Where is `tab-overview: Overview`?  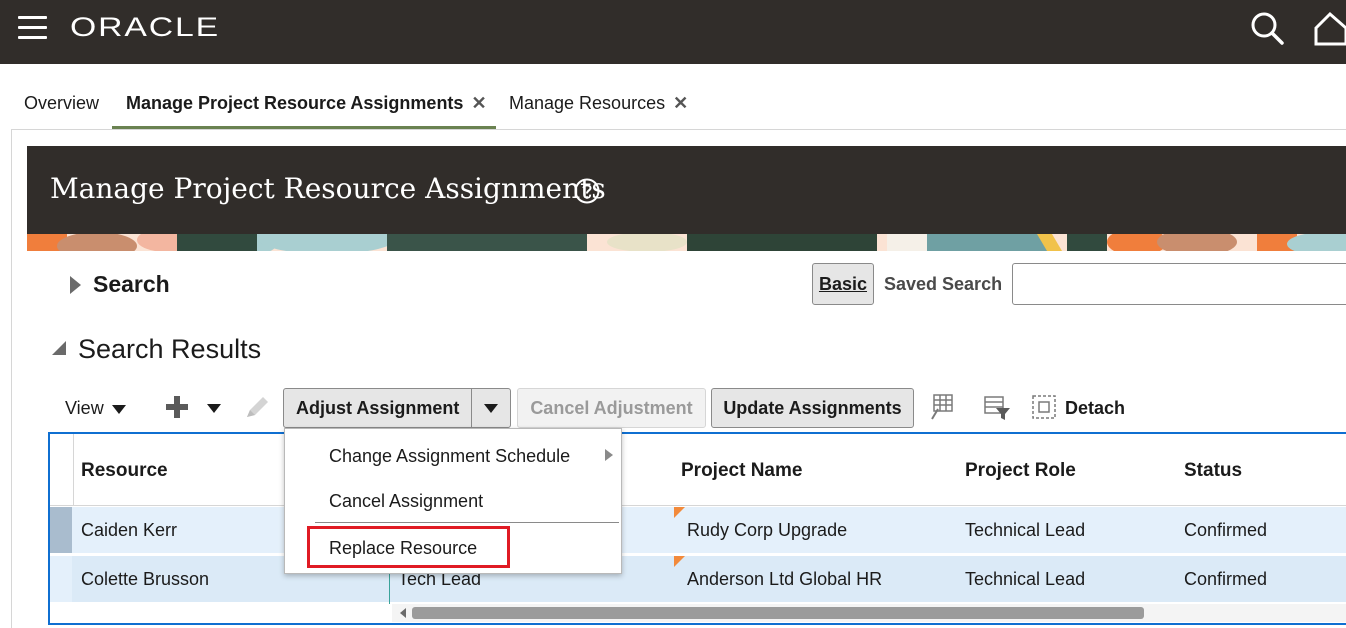
tab-overview: Overview is located at coordinates (61, 107).